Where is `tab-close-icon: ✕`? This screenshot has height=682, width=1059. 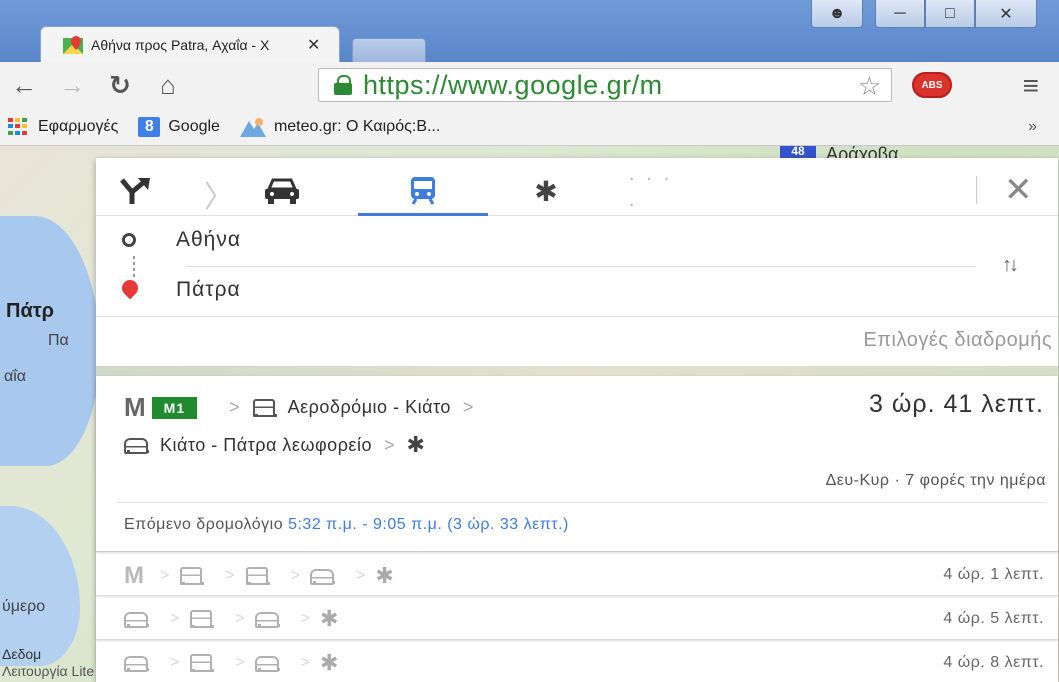 tab-close-icon: ✕ is located at coordinates (313, 45).